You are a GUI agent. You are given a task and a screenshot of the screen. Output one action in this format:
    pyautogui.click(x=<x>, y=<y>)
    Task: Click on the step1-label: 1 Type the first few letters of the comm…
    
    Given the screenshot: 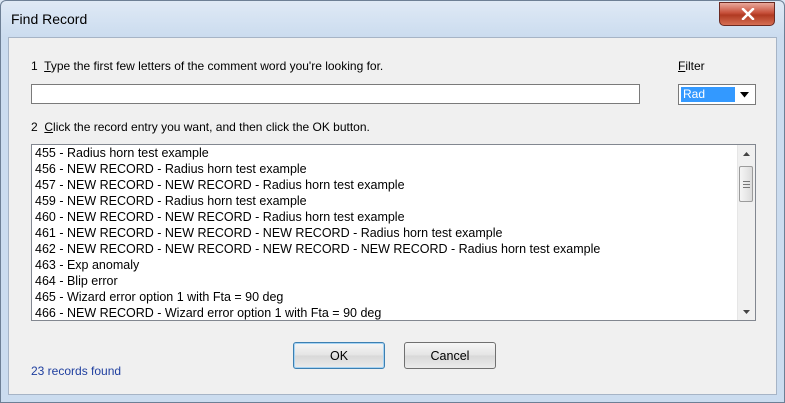 What is the action you would take?
    pyautogui.click(x=207, y=66)
    